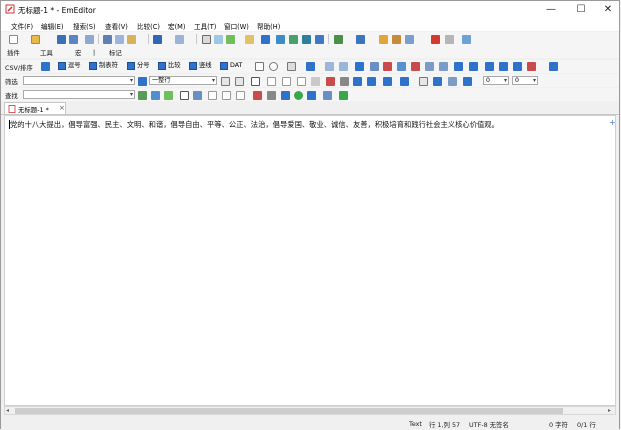 This screenshot has width=621, height=430. I want to click on circle-icon, so click(273, 66).